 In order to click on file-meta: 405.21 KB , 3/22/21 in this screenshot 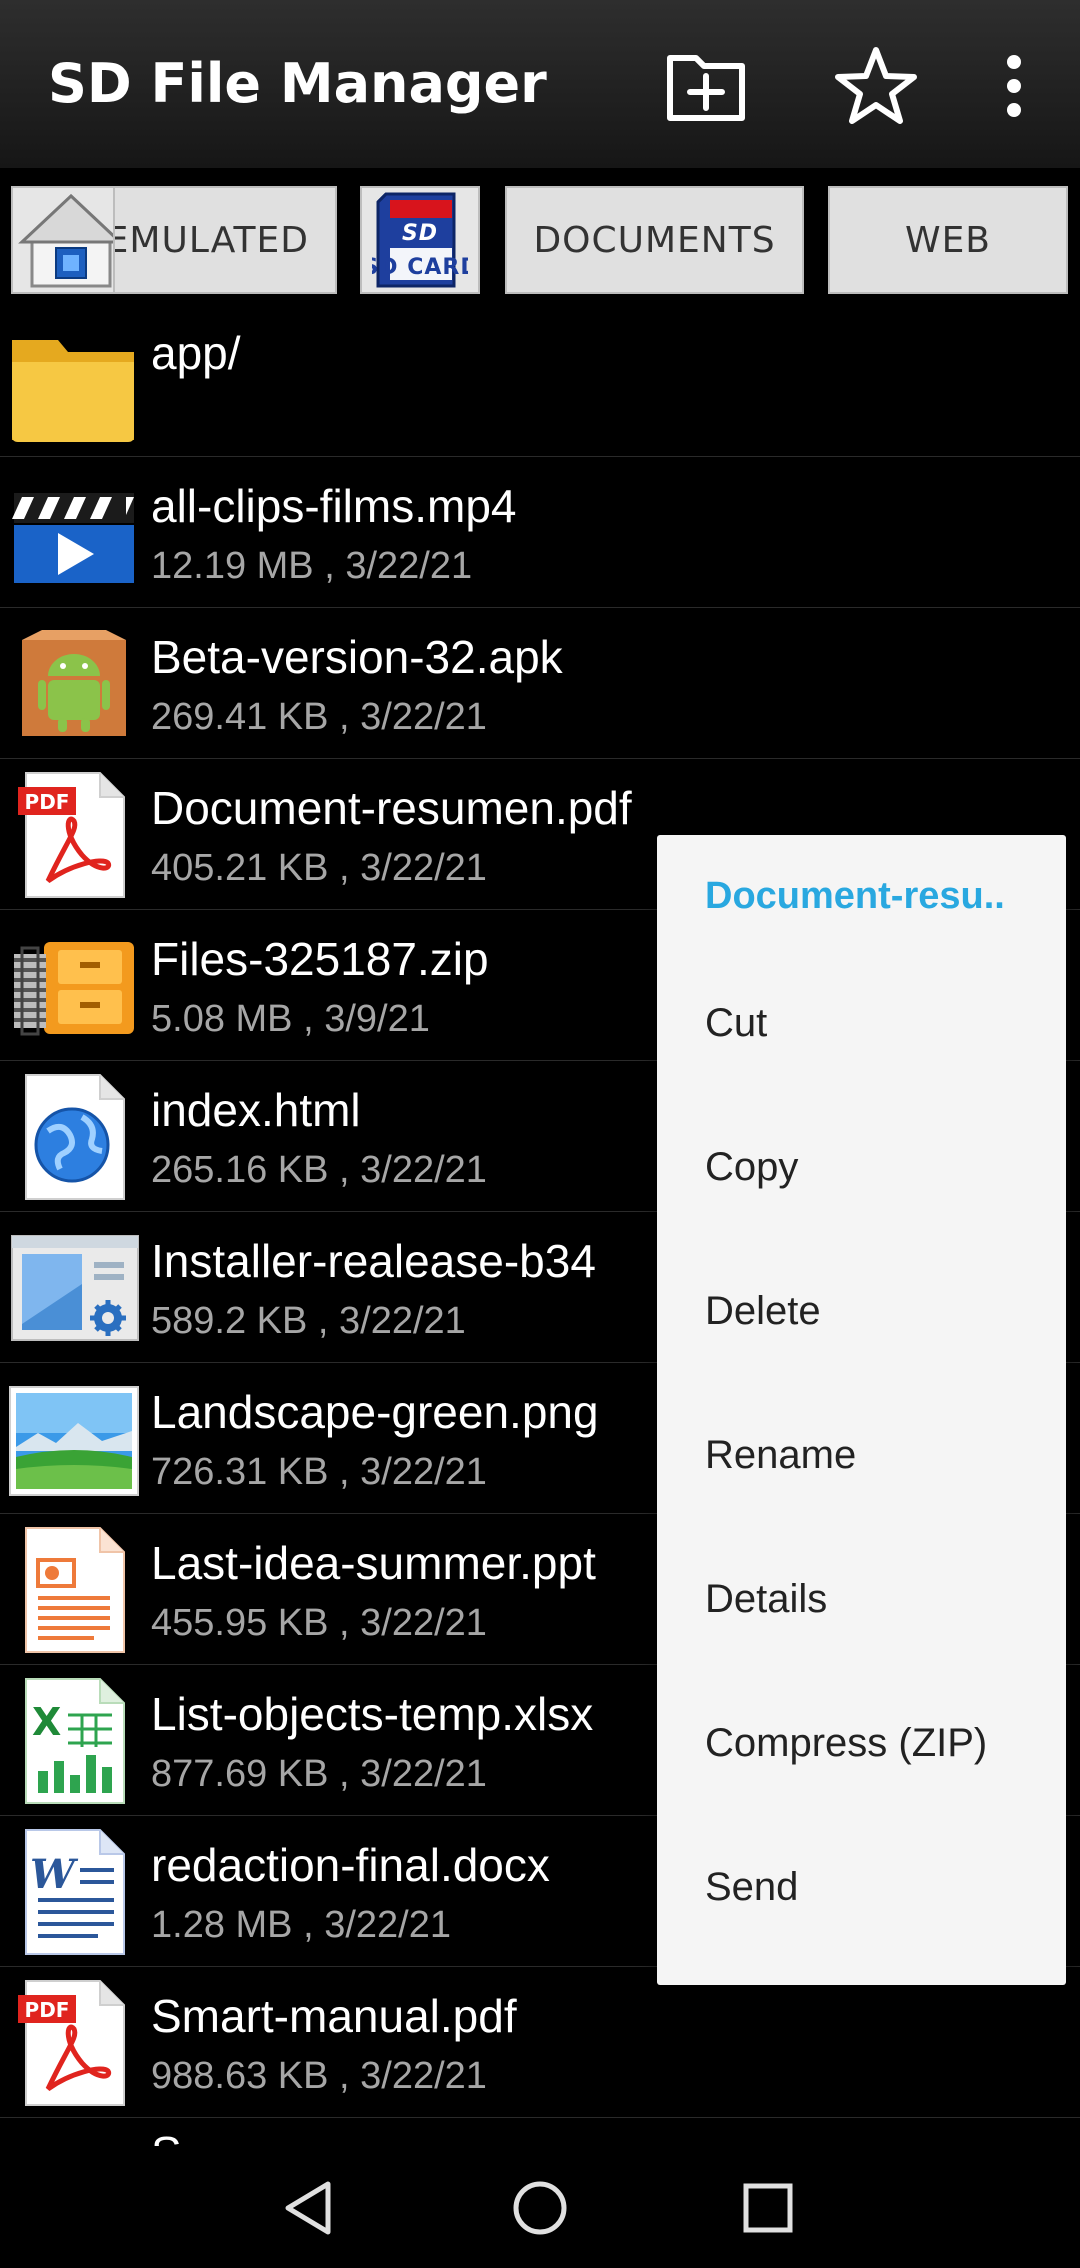, I will do `click(319, 868)`.